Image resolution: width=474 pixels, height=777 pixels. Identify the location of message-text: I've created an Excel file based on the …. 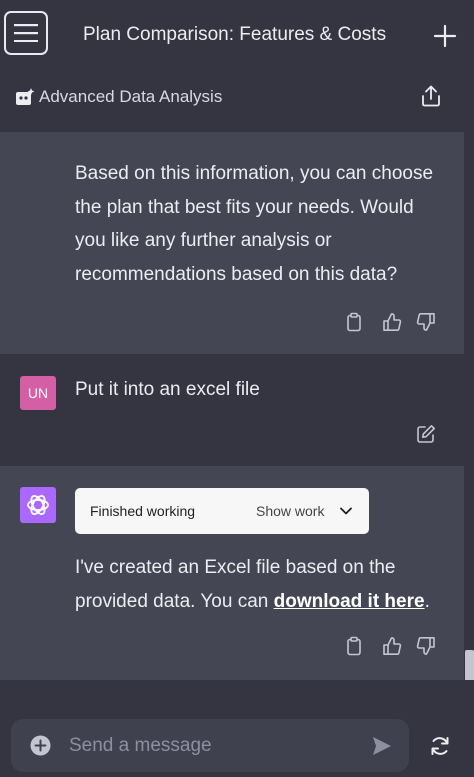
(265, 585).